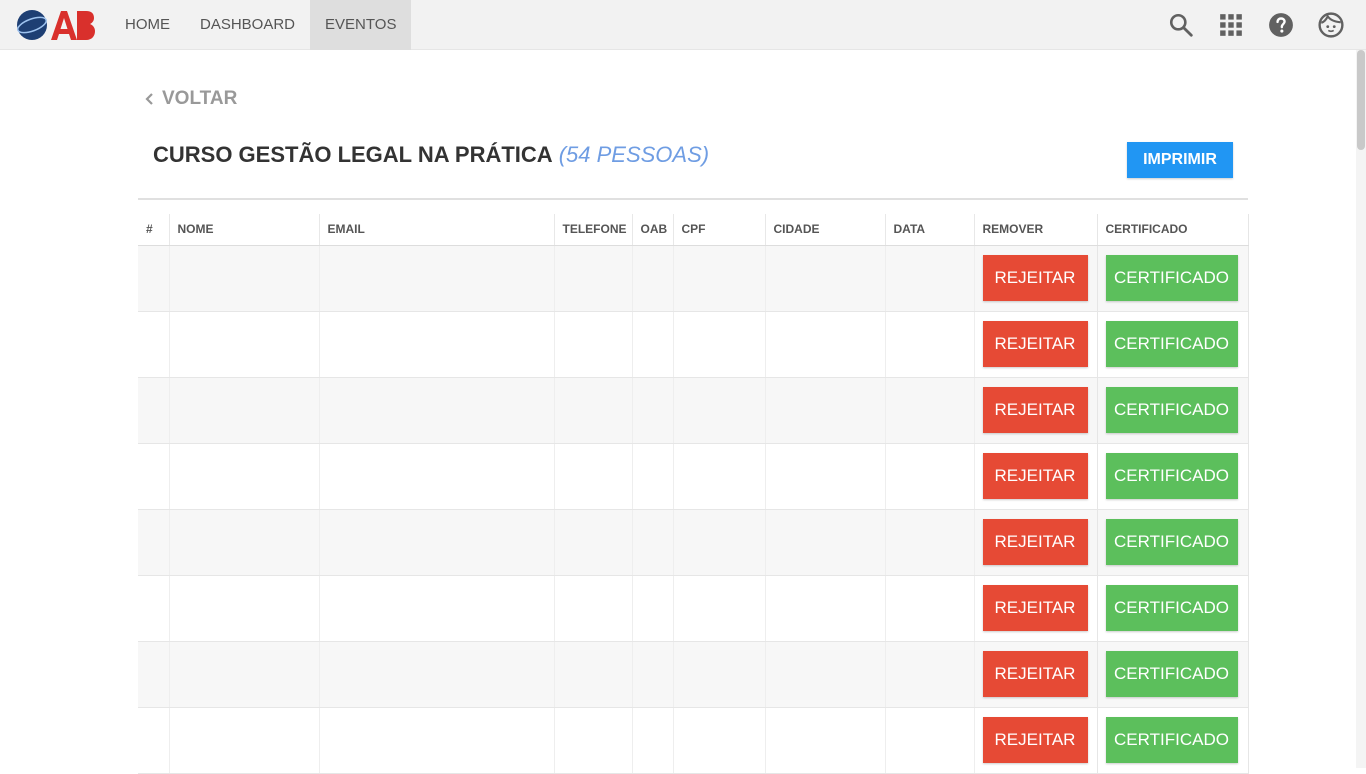 Image resolution: width=1366 pixels, height=774 pixels. I want to click on search-icon, so click(1181, 25).